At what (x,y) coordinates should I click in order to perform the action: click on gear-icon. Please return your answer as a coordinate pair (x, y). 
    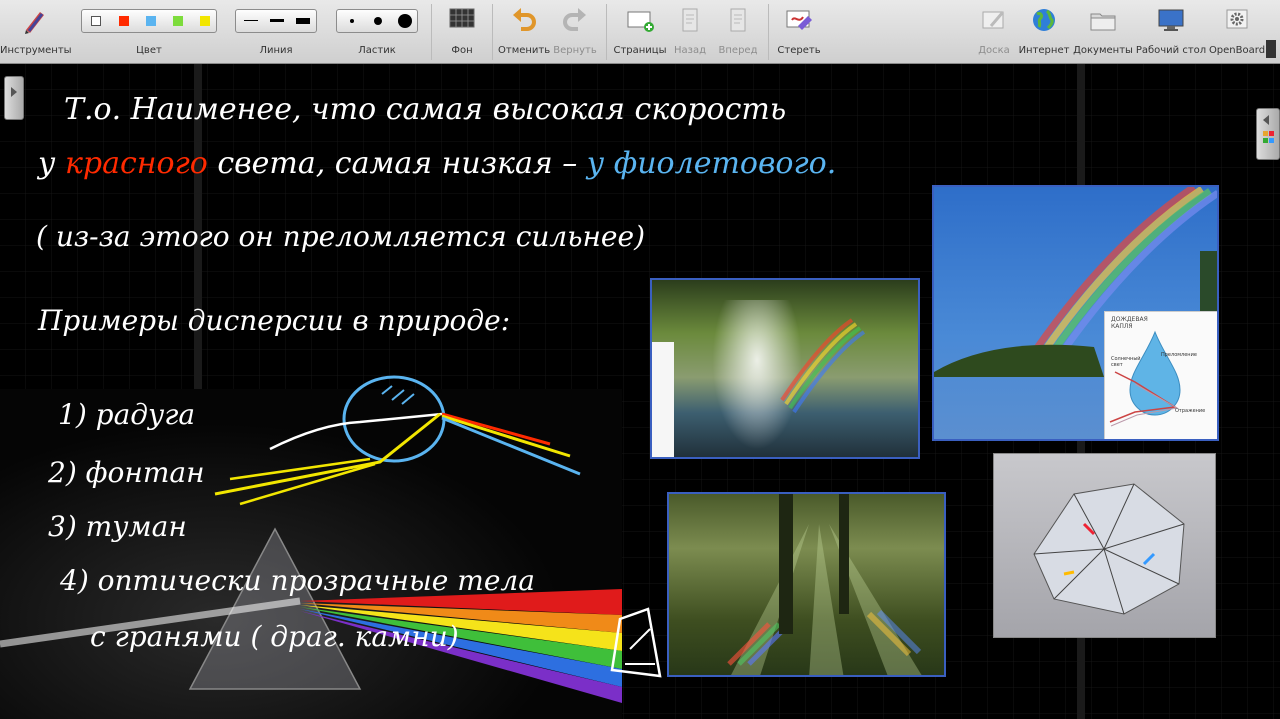
    Looking at the image, I should click on (1237, 19).